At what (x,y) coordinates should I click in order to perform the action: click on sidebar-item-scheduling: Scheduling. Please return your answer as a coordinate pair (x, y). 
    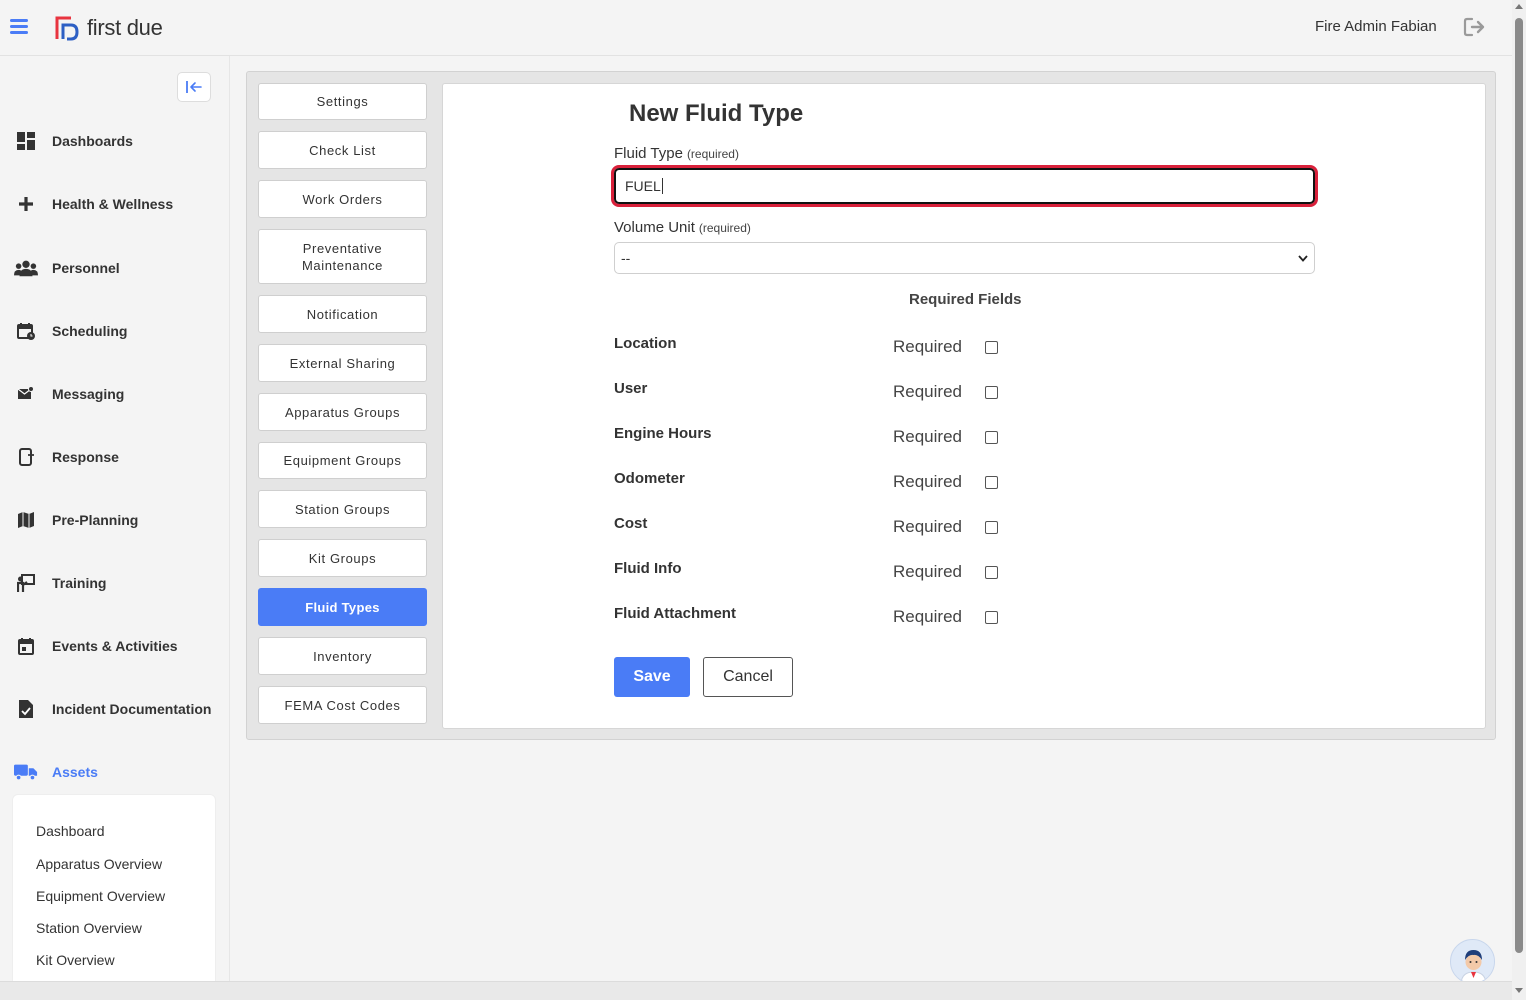
    Looking at the image, I should click on (70, 331).